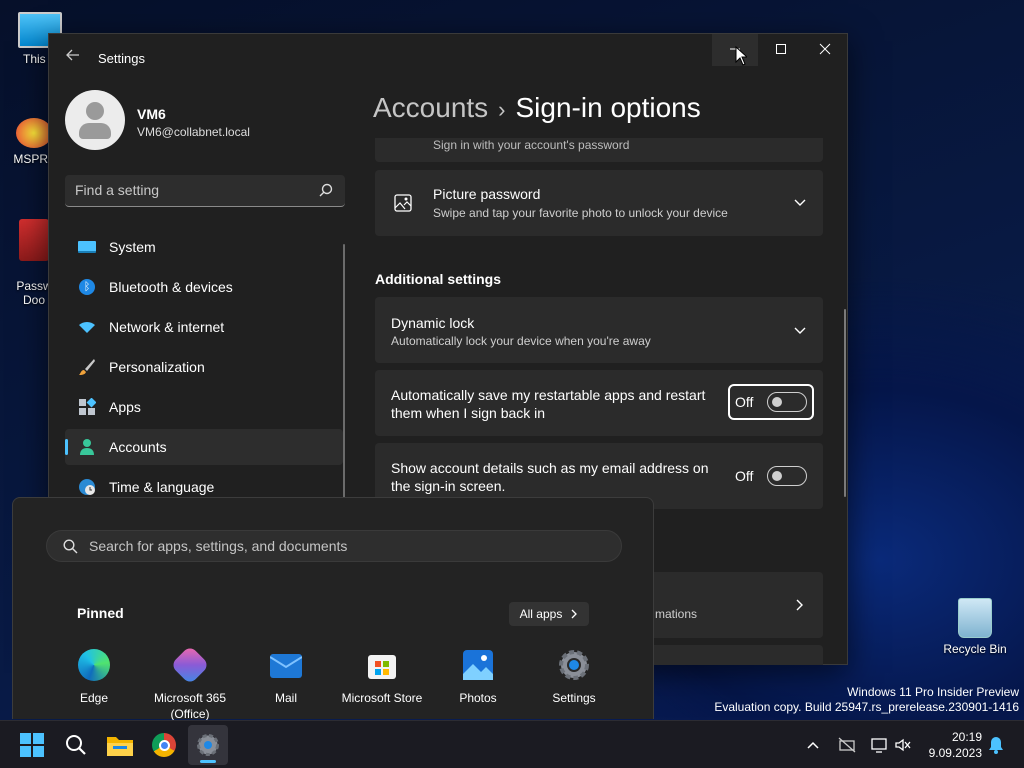 Image resolution: width=1024 pixels, height=768 pixels. Describe the element at coordinates (433, 323) in the screenshot. I see `card-title: Dynamic lock` at that location.